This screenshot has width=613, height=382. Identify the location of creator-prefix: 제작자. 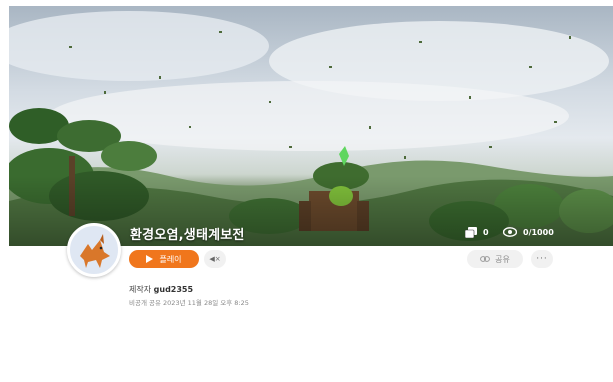
(140, 289).